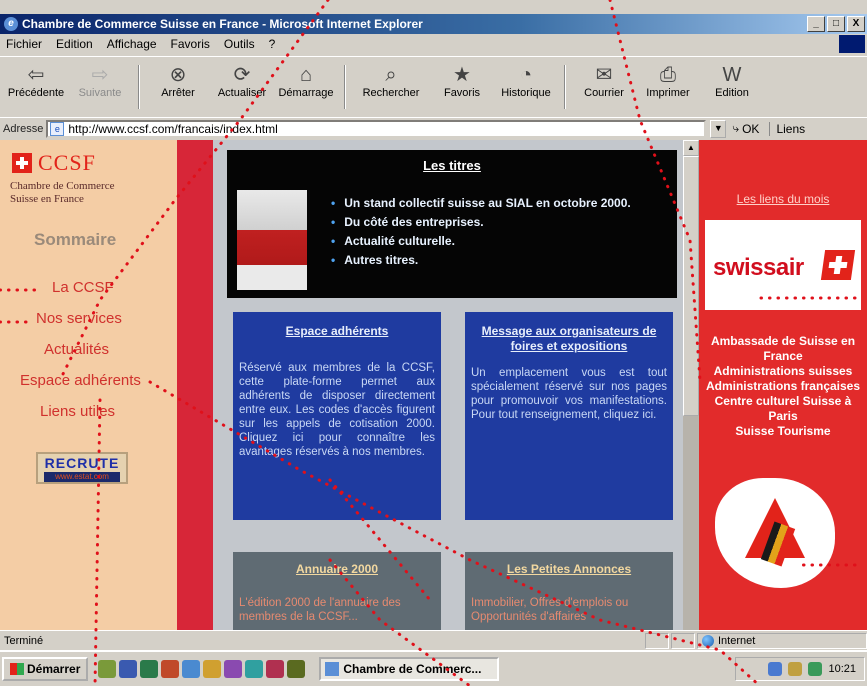 Image resolution: width=867 pixels, height=686 pixels. What do you see at coordinates (783, 371) in the screenshot?
I see `link-admin-suisses: Administrations suisses` at bounding box center [783, 371].